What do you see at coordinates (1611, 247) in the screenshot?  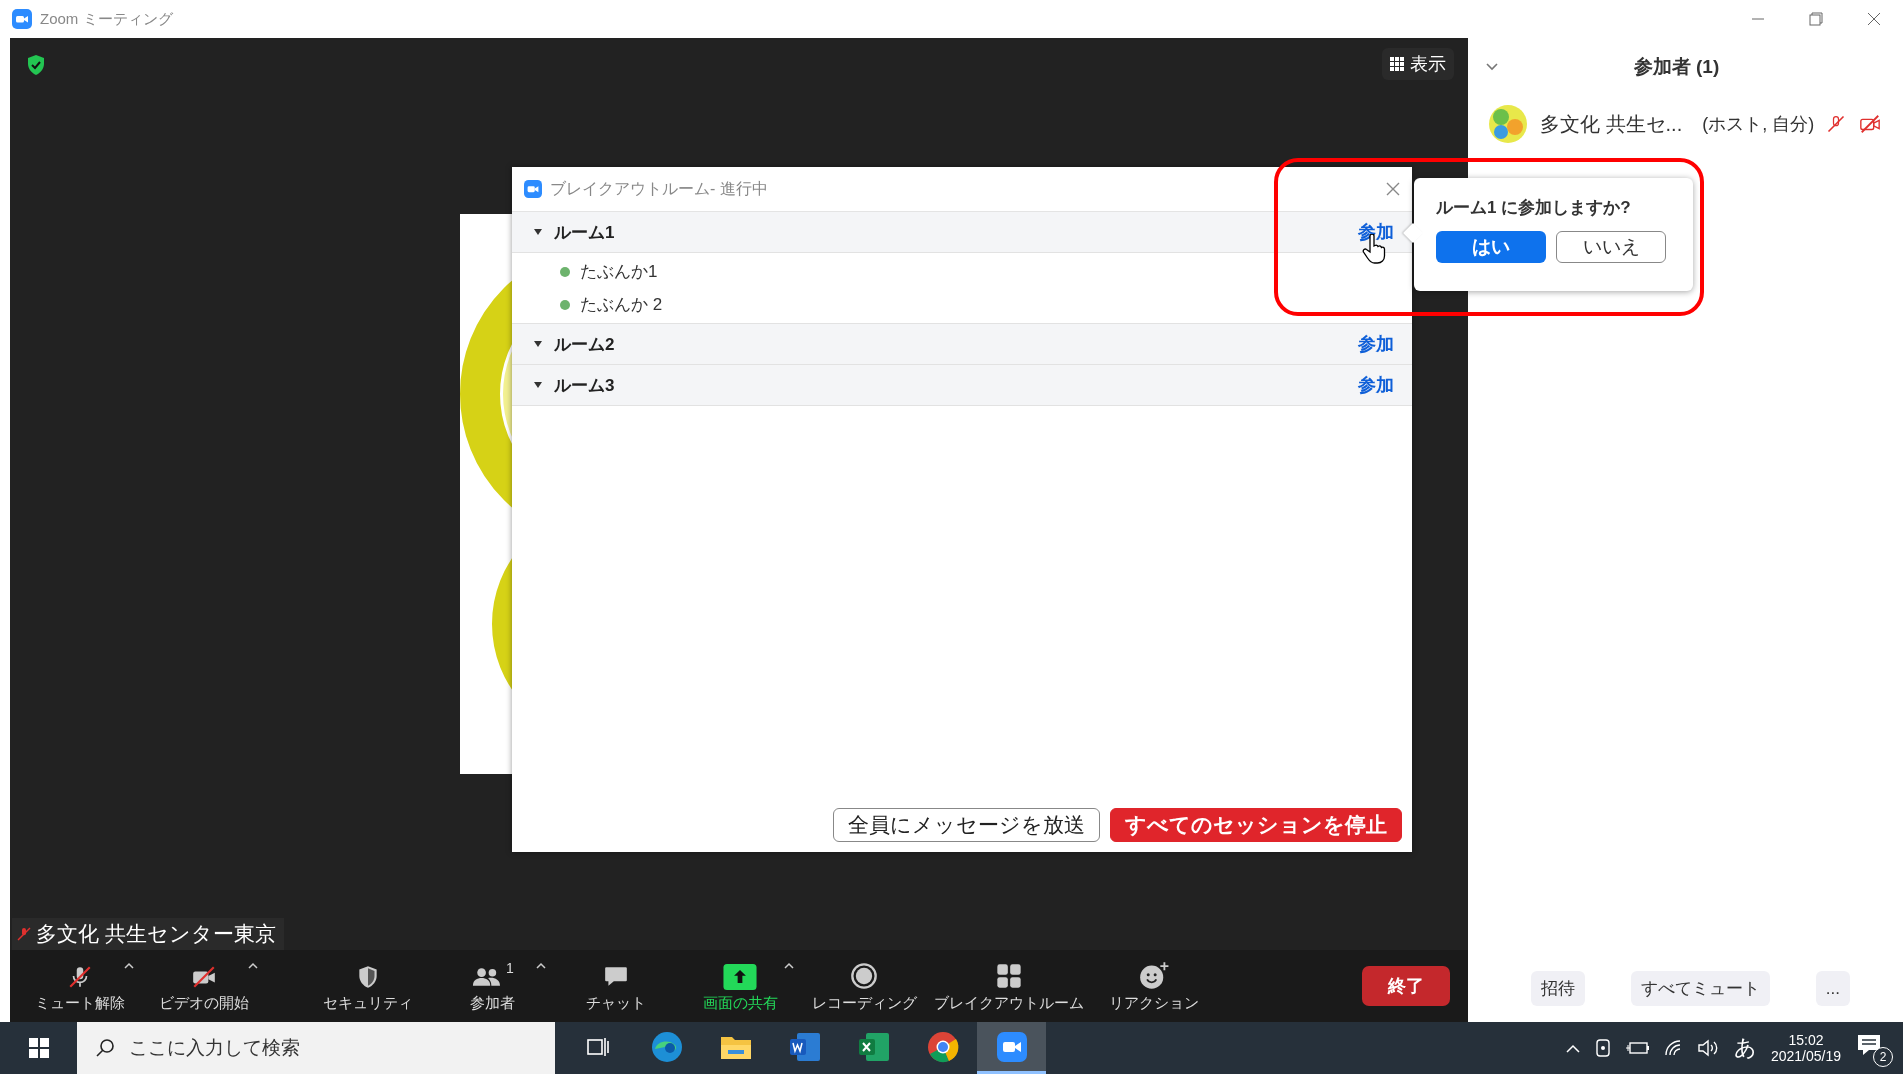 I see `no-button: いいえ` at bounding box center [1611, 247].